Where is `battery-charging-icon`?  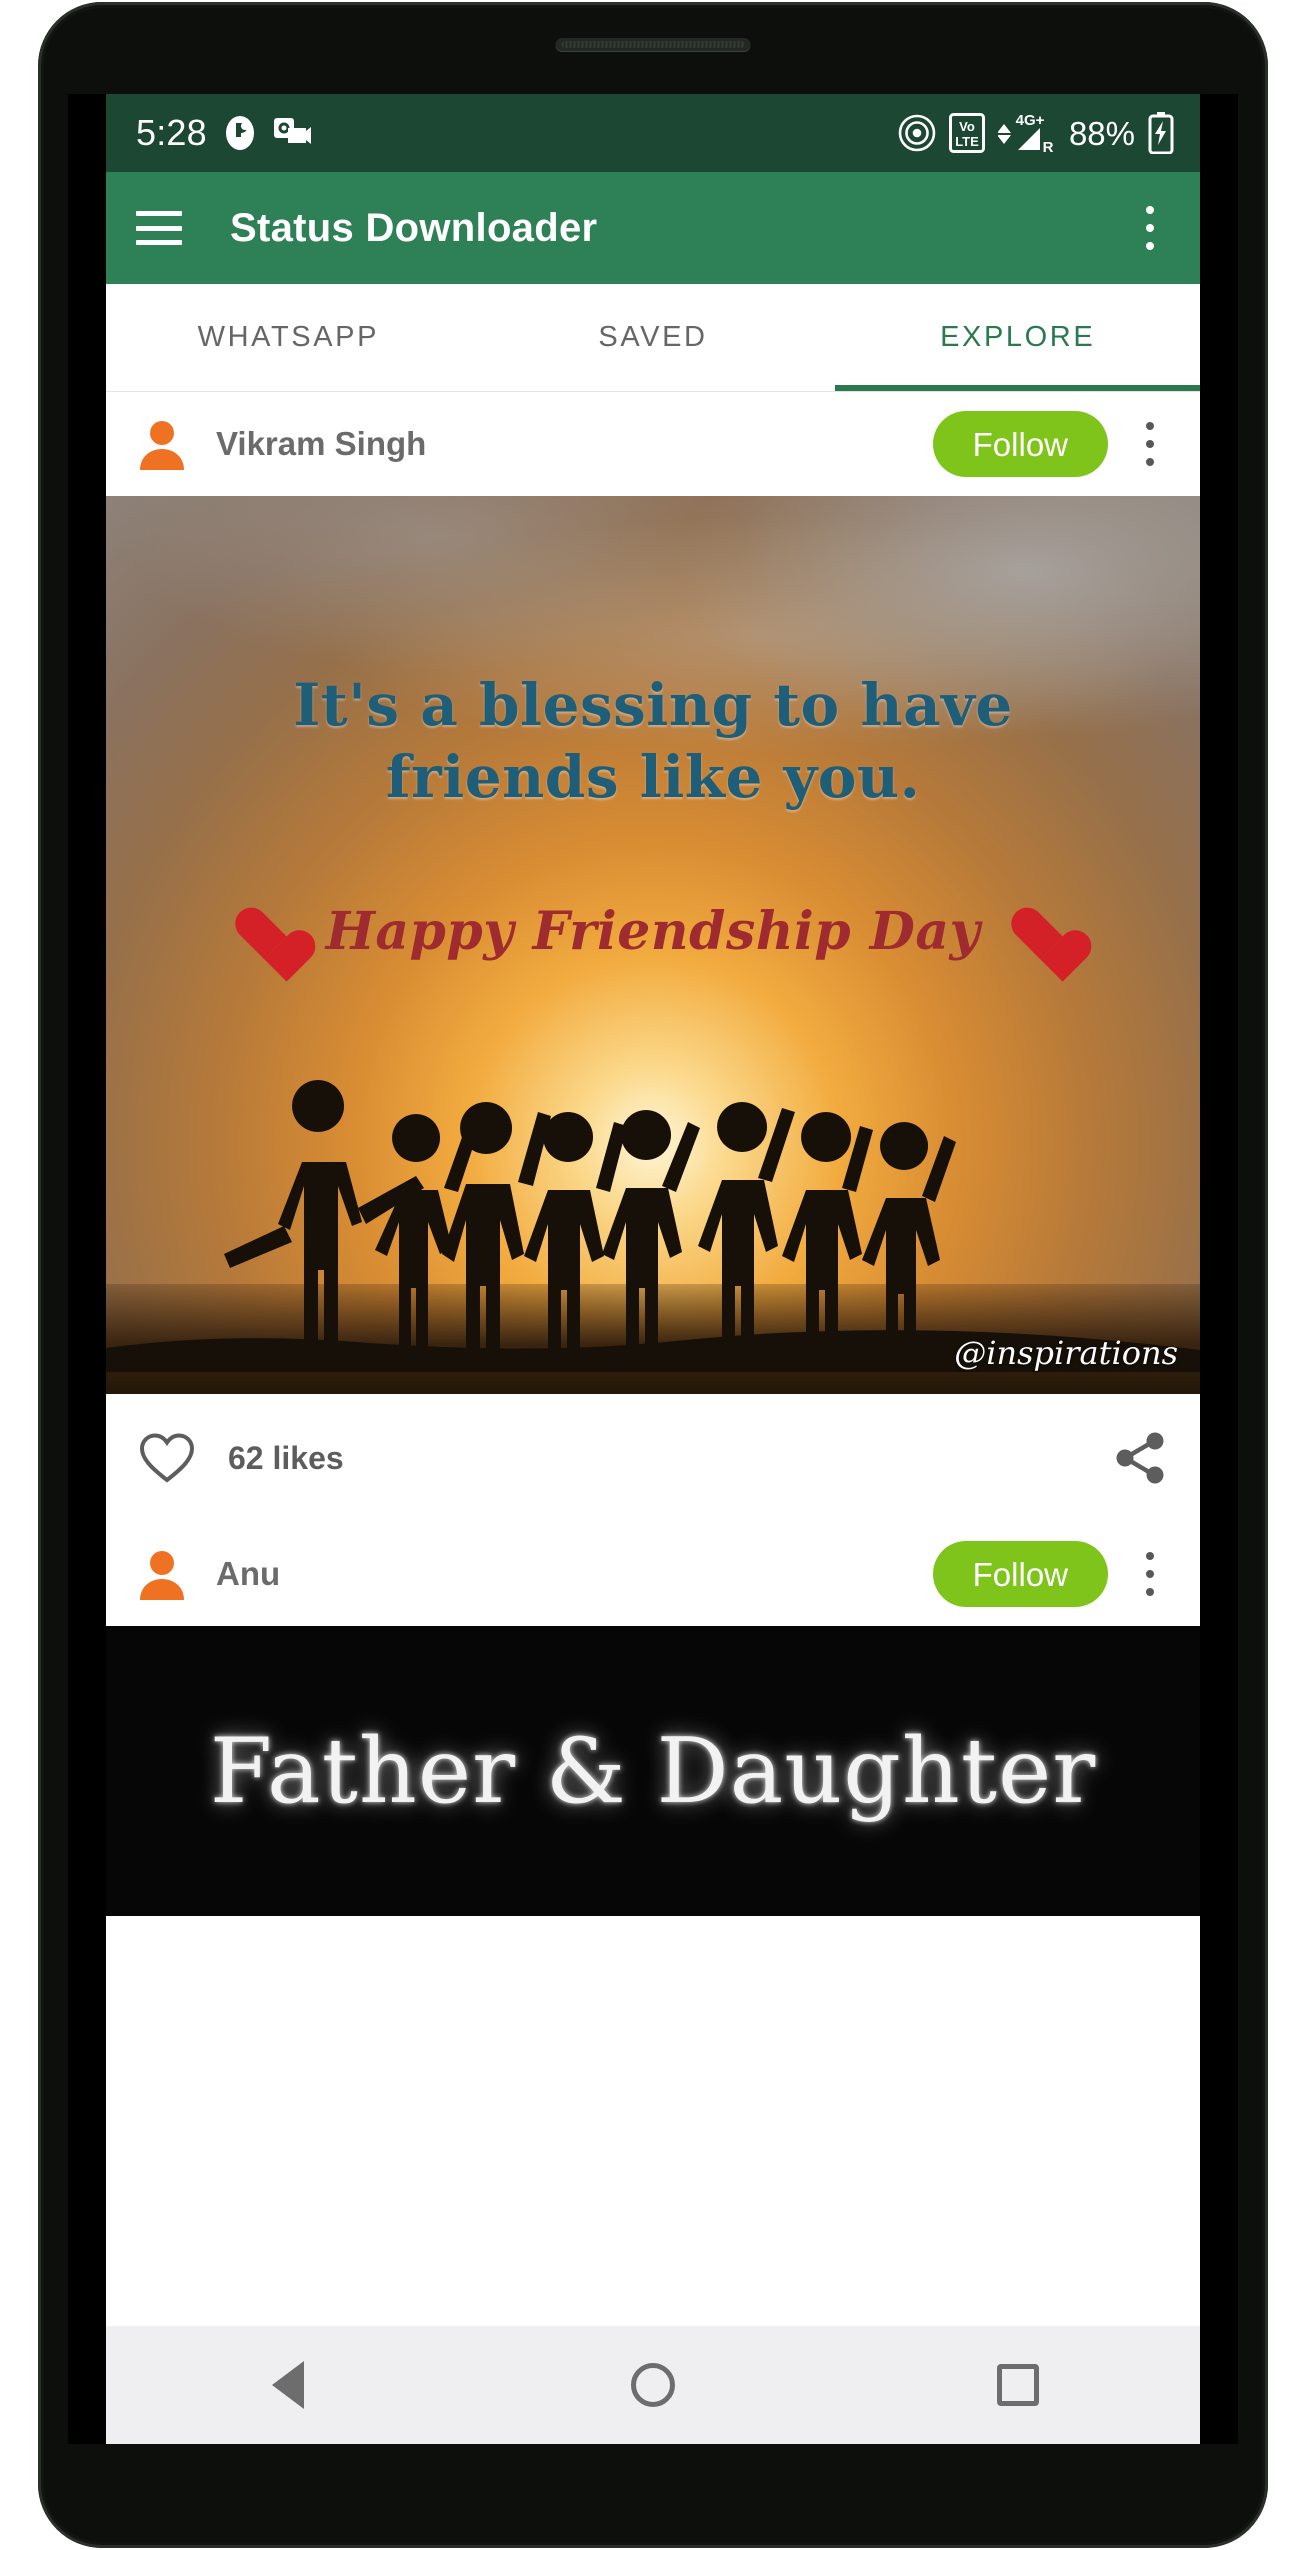 battery-charging-icon is located at coordinates (1161, 133).